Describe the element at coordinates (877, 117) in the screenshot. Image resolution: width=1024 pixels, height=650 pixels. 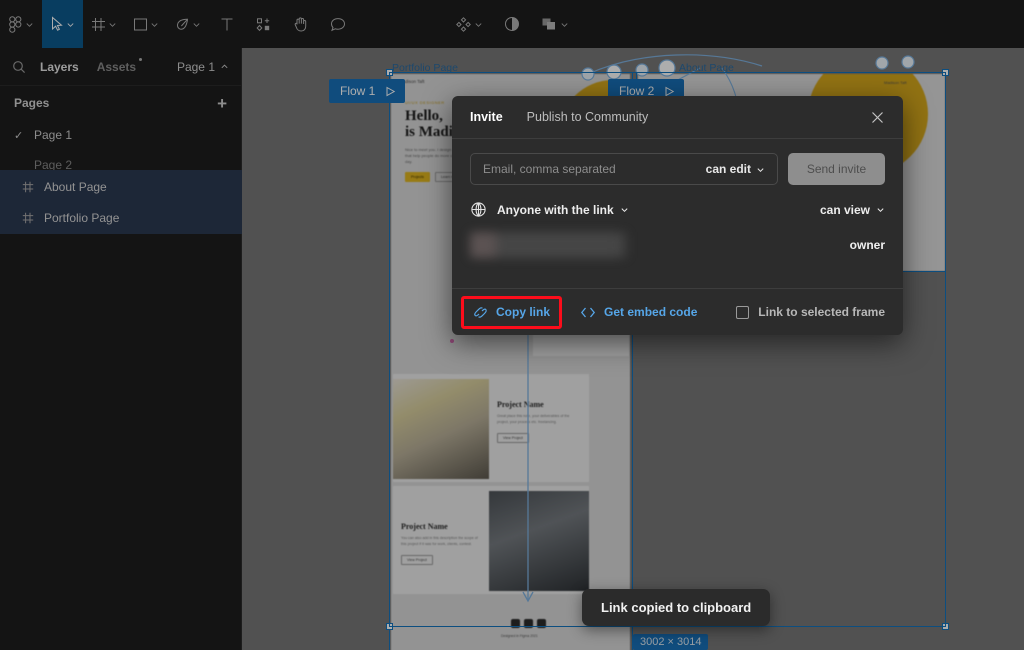
I see `close-icon` at that location.